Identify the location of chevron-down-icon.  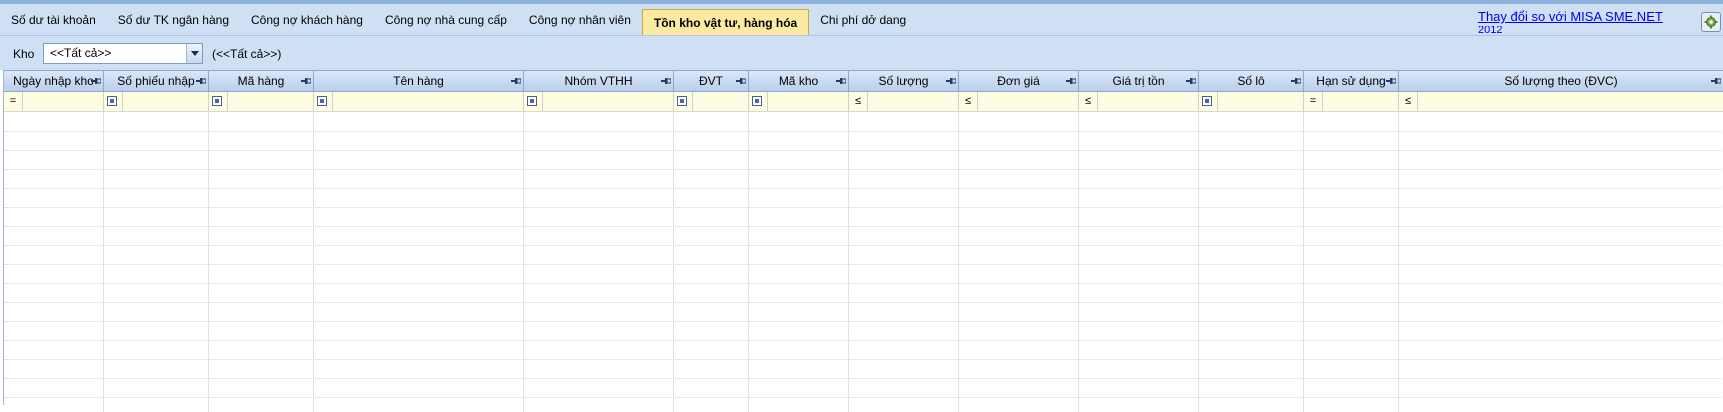
(194, 53).